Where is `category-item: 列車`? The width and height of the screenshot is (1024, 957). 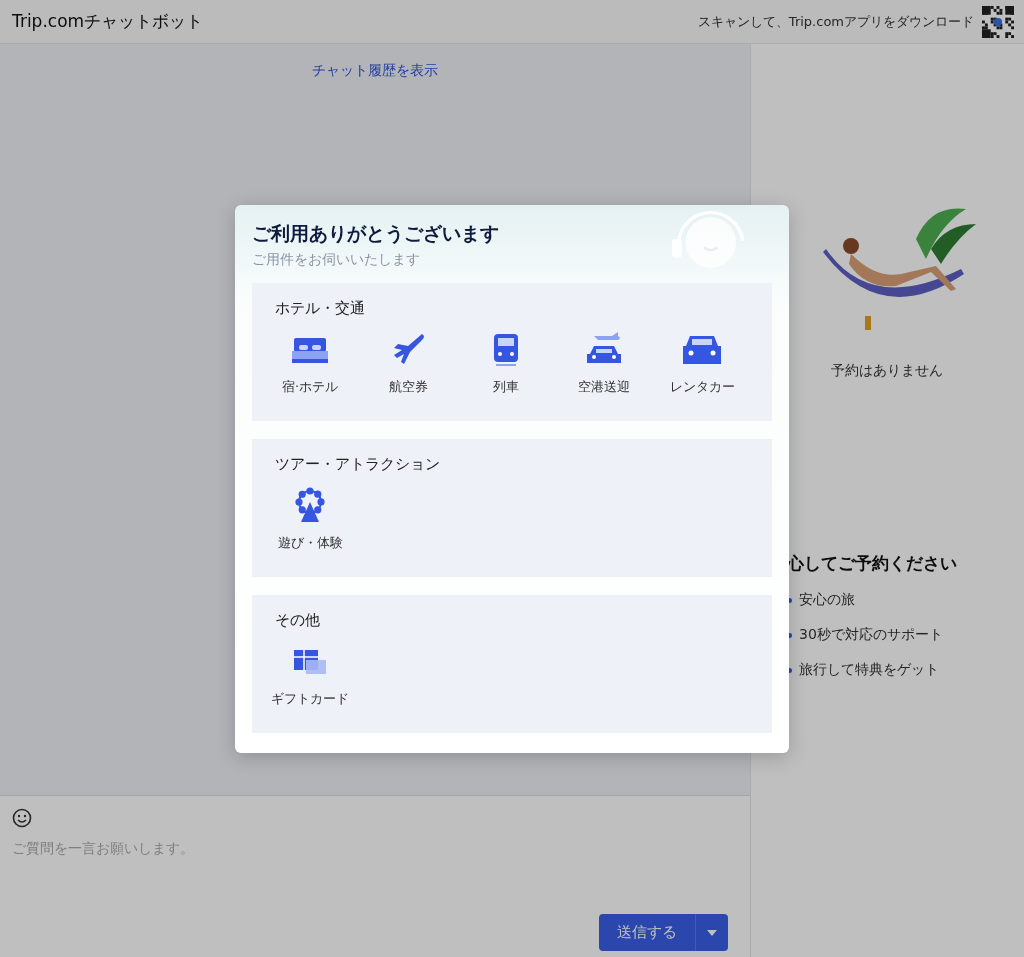 category-item: 列車 is located at coordinates (506, 362).